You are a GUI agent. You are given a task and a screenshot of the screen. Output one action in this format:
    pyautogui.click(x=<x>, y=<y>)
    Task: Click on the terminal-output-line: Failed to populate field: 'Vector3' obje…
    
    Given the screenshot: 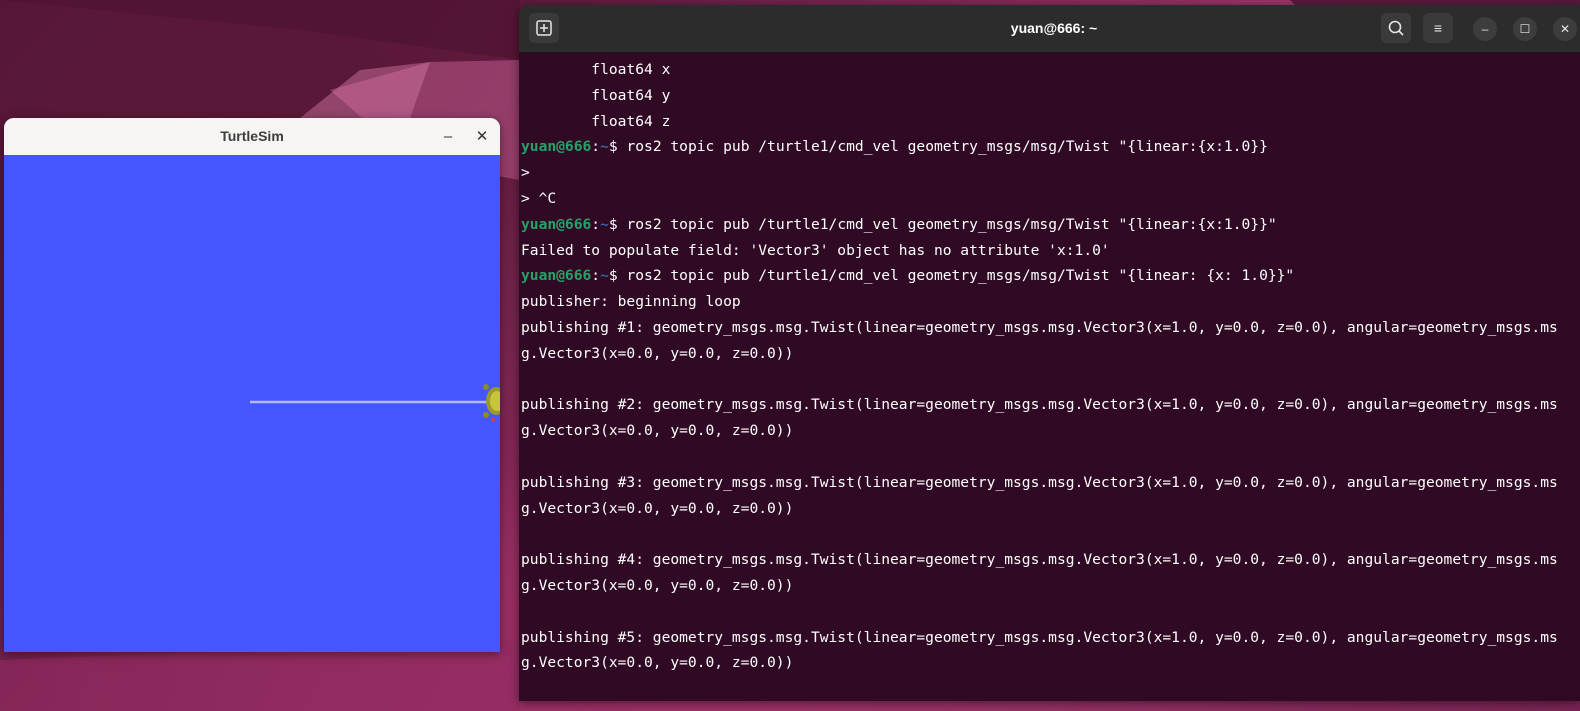 What is the action you would take?
    pyautogui.click(x=815, y=250)
    